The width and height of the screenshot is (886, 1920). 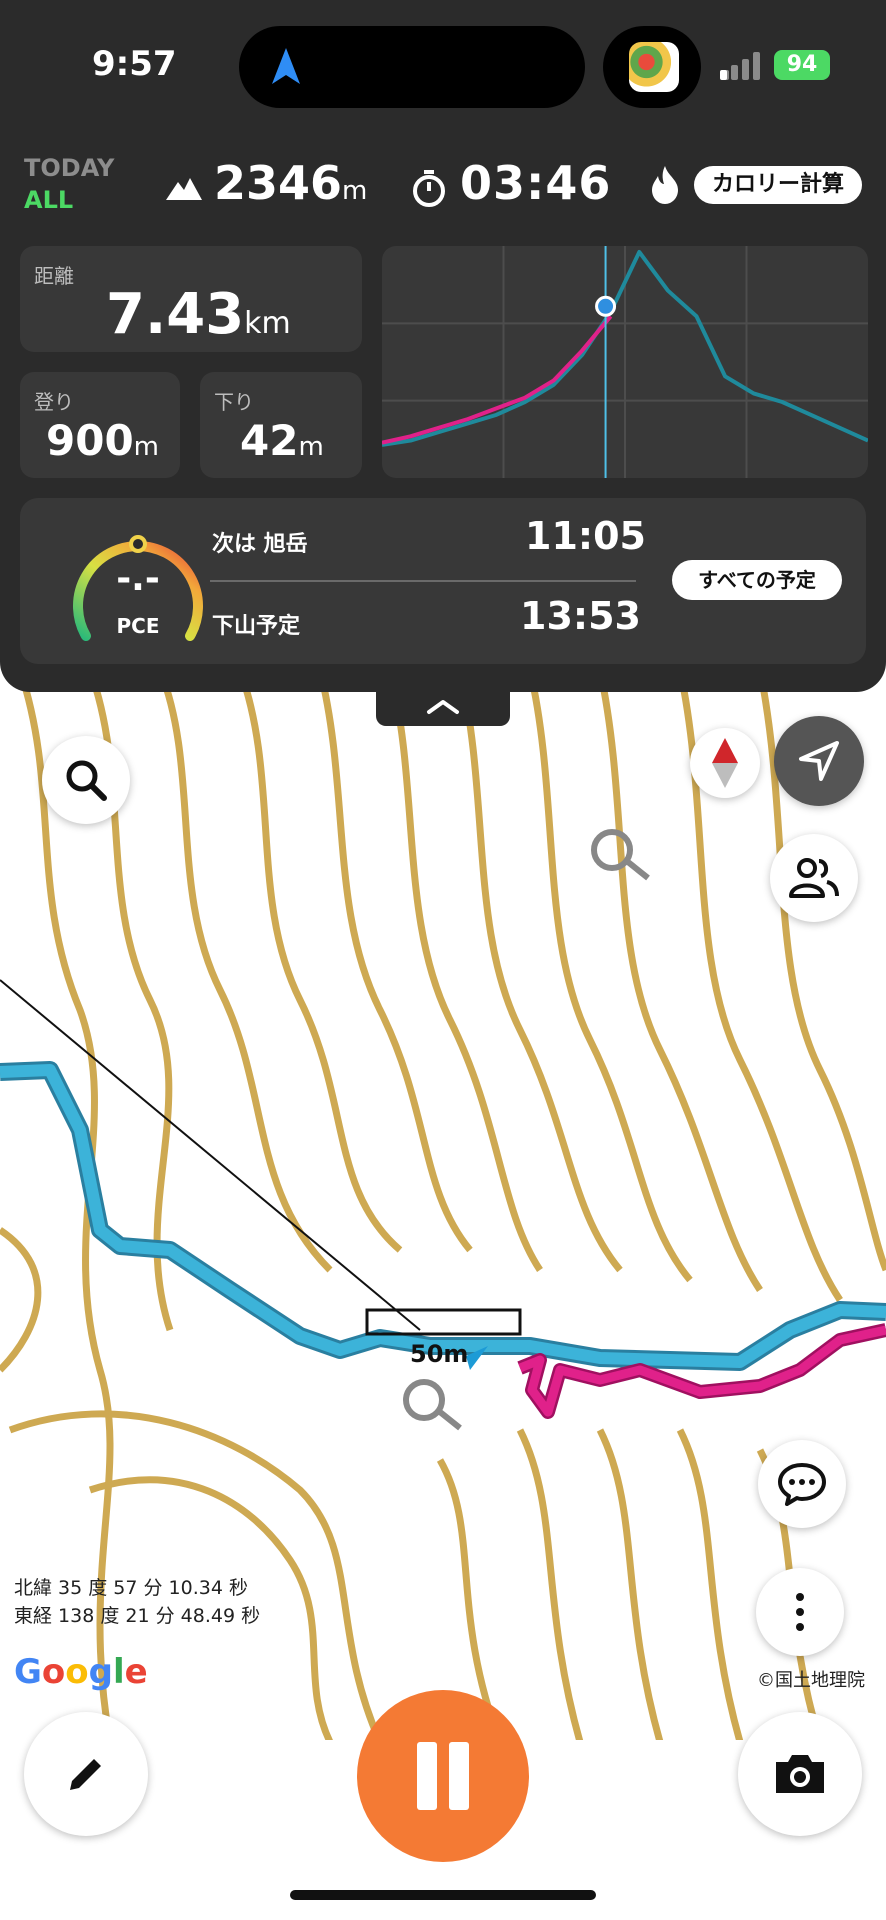 I want to click on altitude-value: 2346, so click(x=278, y=183).